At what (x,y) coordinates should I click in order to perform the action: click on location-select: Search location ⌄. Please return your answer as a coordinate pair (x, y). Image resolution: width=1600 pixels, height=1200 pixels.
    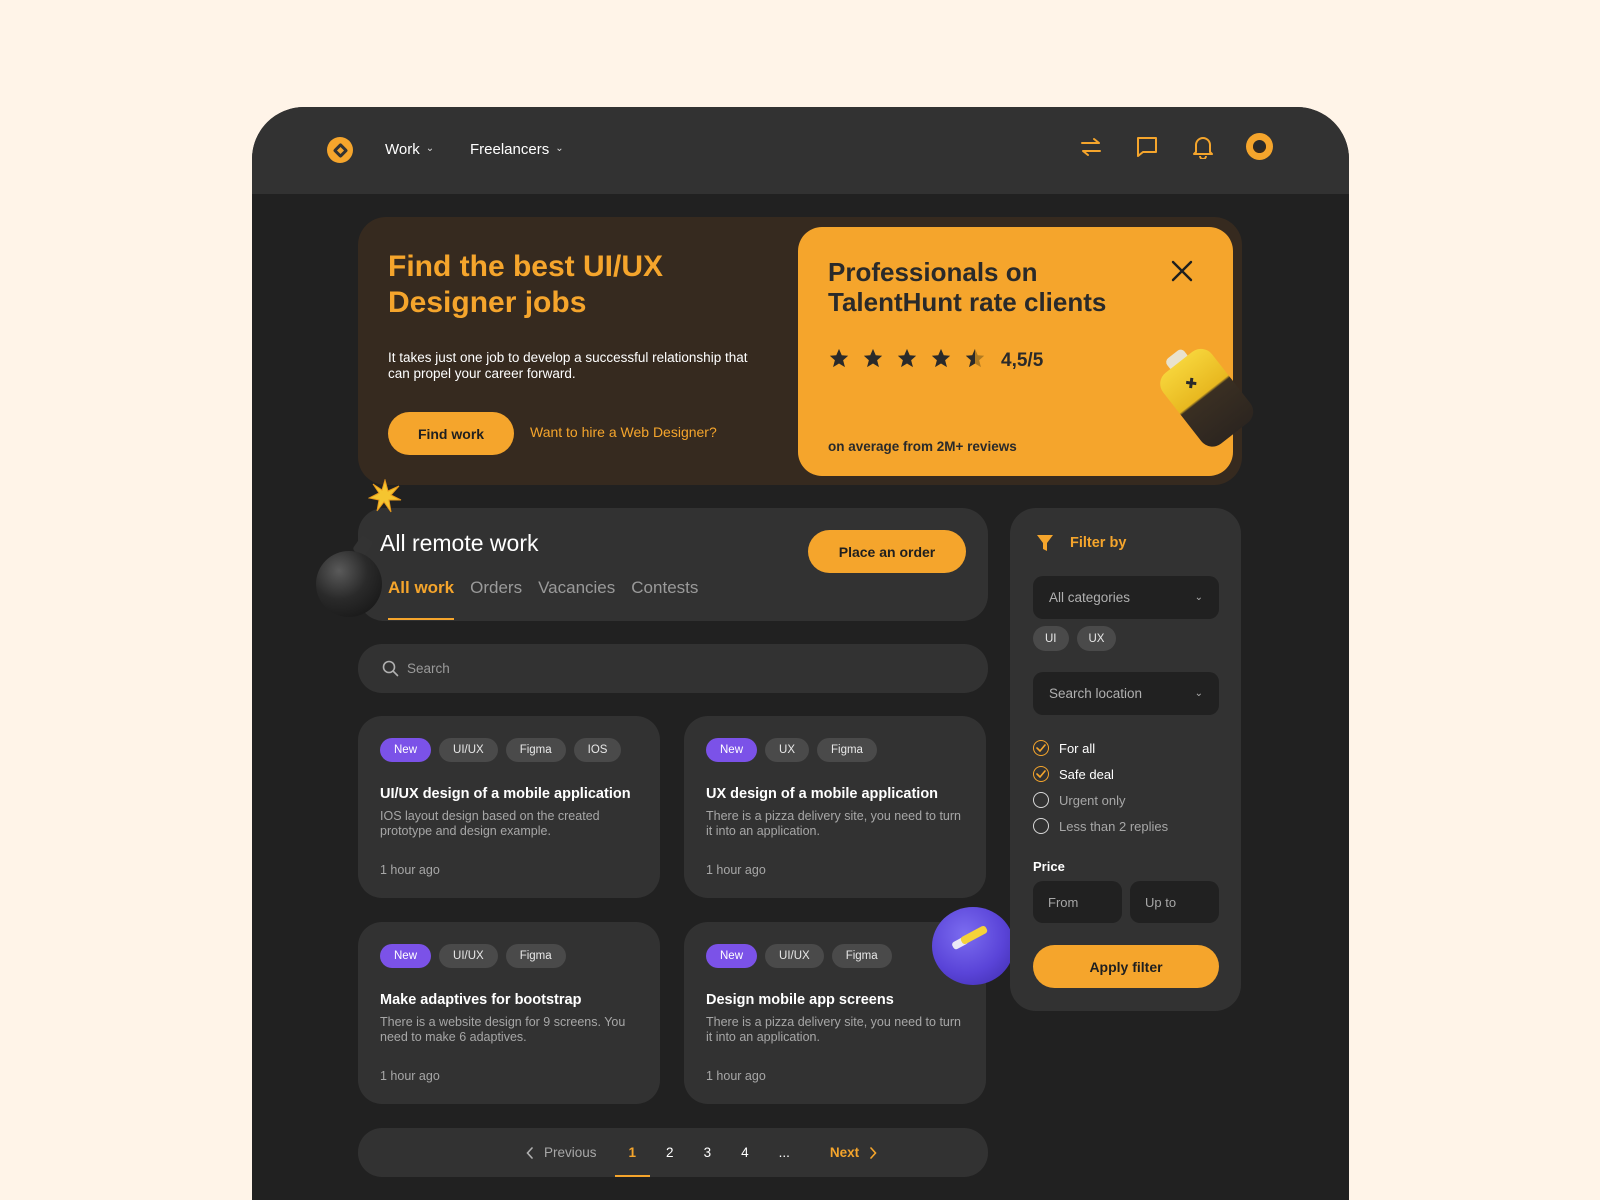
    Looking at the image, I should click on (1126, 693).